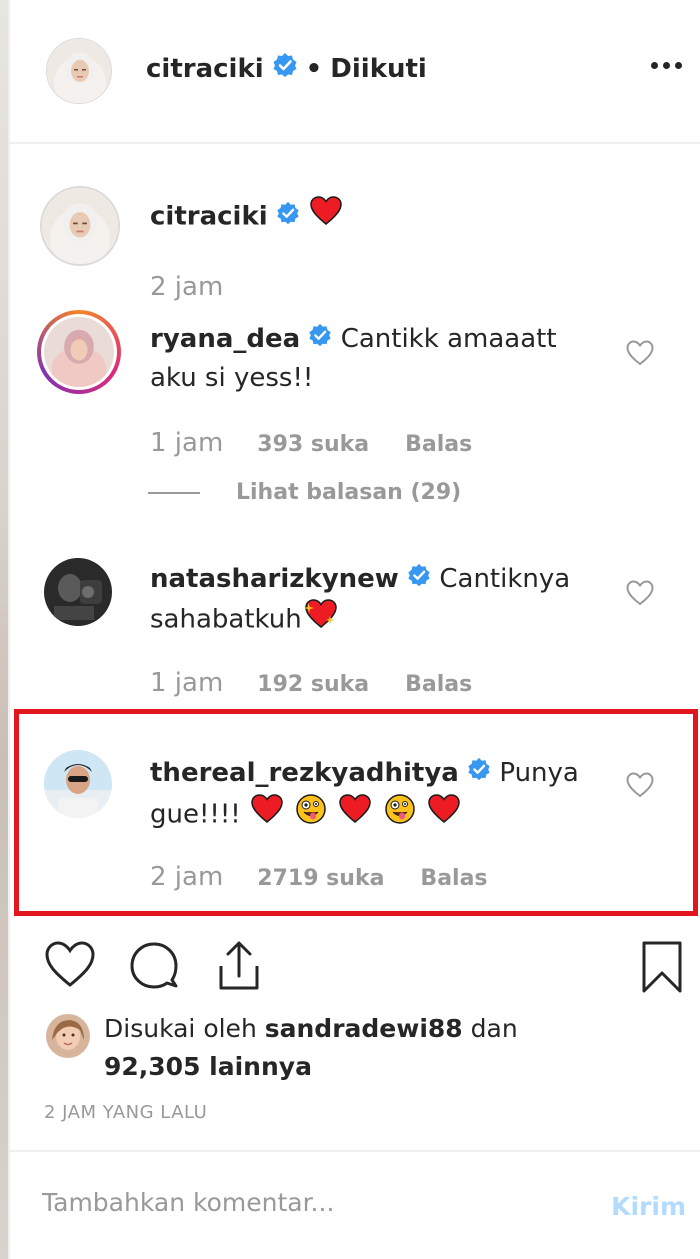  What do you see at coordinates (125, 1112) in the screenshot?
I see `post-timestamp: 2 JAM YANG LALU` at bounding box center [125, 1112].